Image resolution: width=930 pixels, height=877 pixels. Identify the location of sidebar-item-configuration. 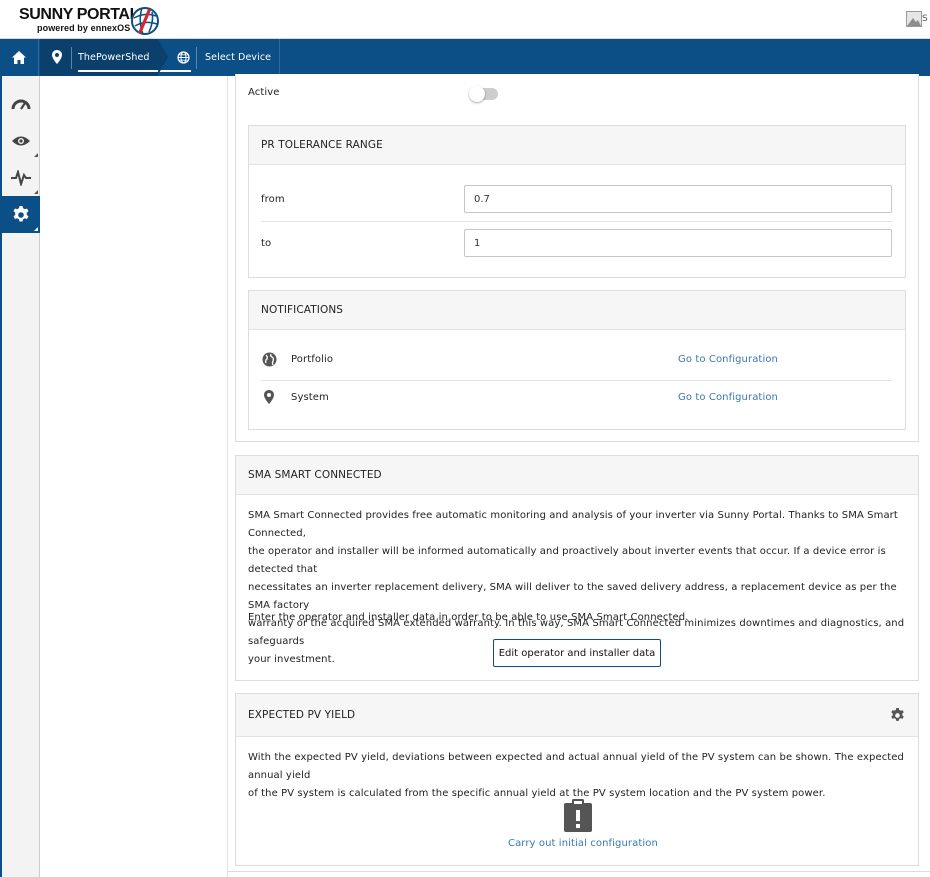
(21, 214).